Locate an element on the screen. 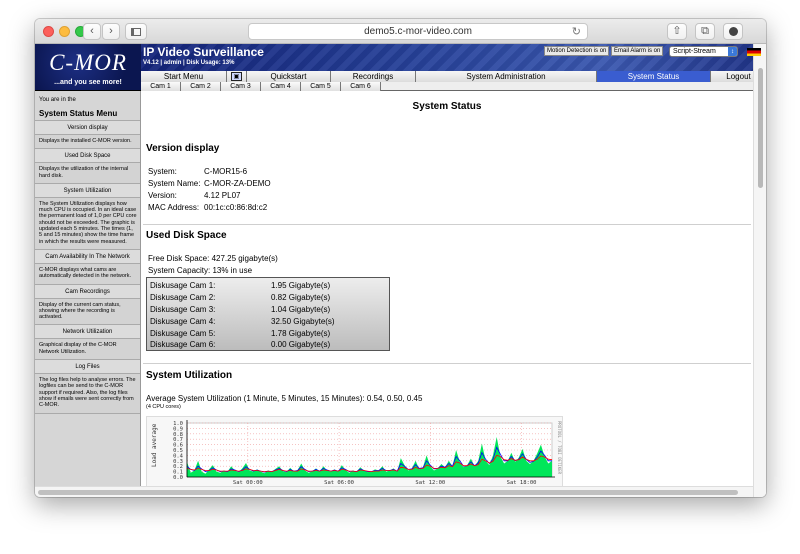 The image size is (800, 554). section-divider is located at coordinates (447, 363).